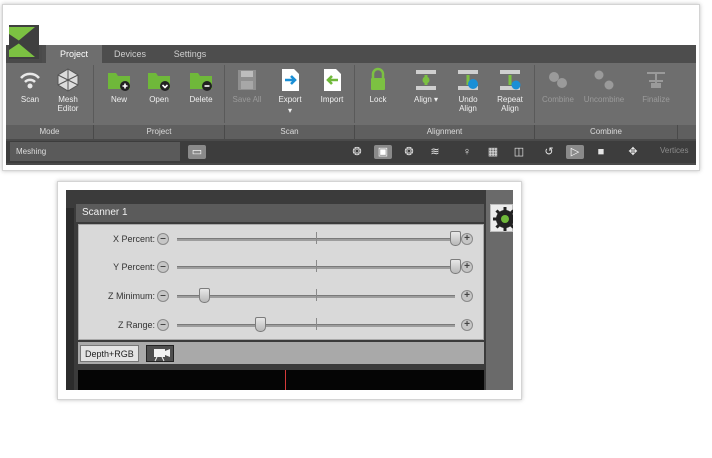  I want to click on z-minimum-increase-button: +, so click(467, 296).